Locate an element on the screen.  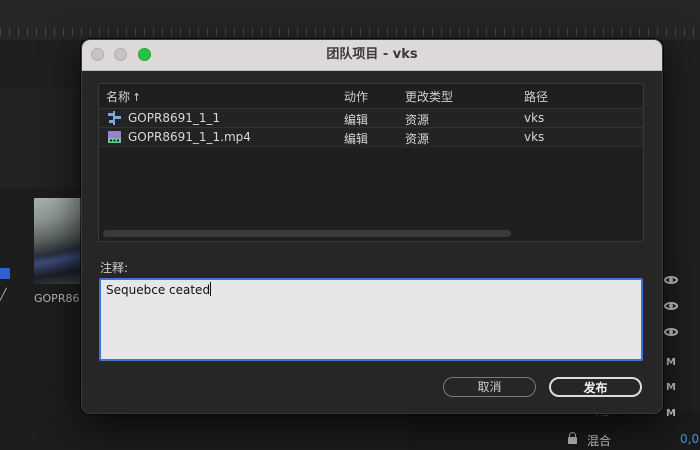
pen-icon: ╱ is located at coordinates (4, 294).